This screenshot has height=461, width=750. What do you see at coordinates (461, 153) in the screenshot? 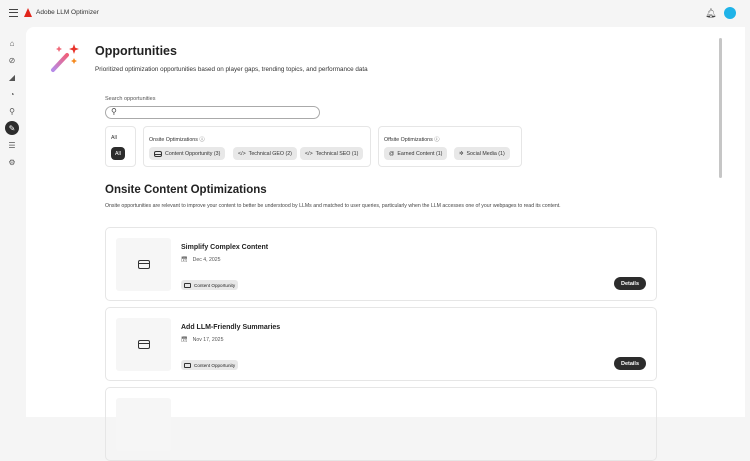
I see `network-icon: ✲` at bounding box center [461, 153].